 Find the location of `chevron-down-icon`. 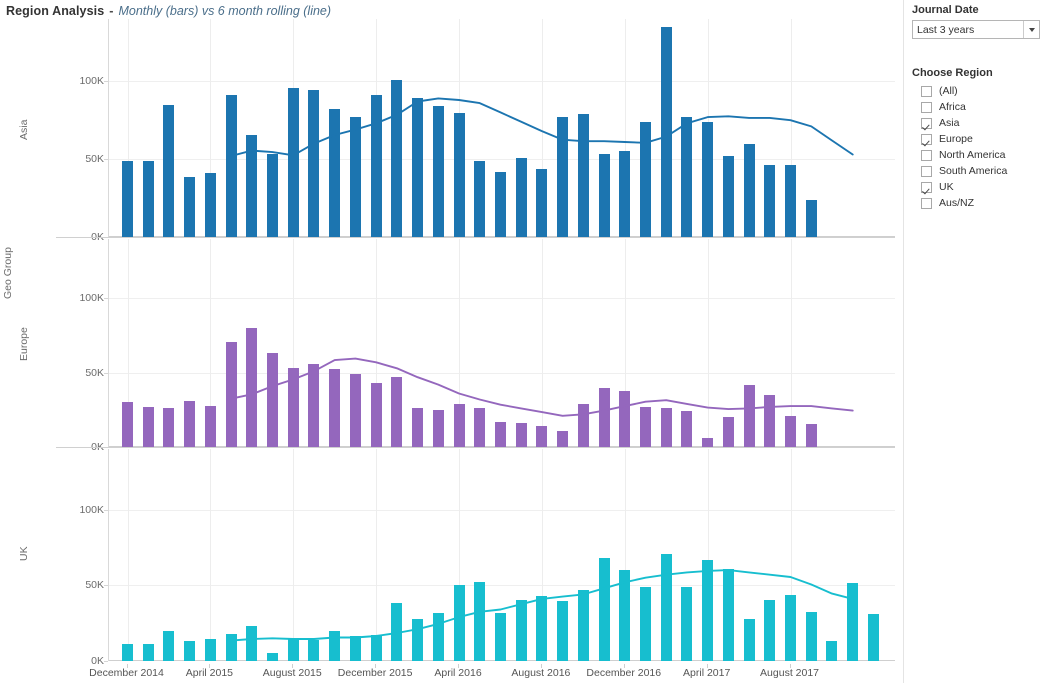

chevron-down-icon is located at coordinates (1031, 29).